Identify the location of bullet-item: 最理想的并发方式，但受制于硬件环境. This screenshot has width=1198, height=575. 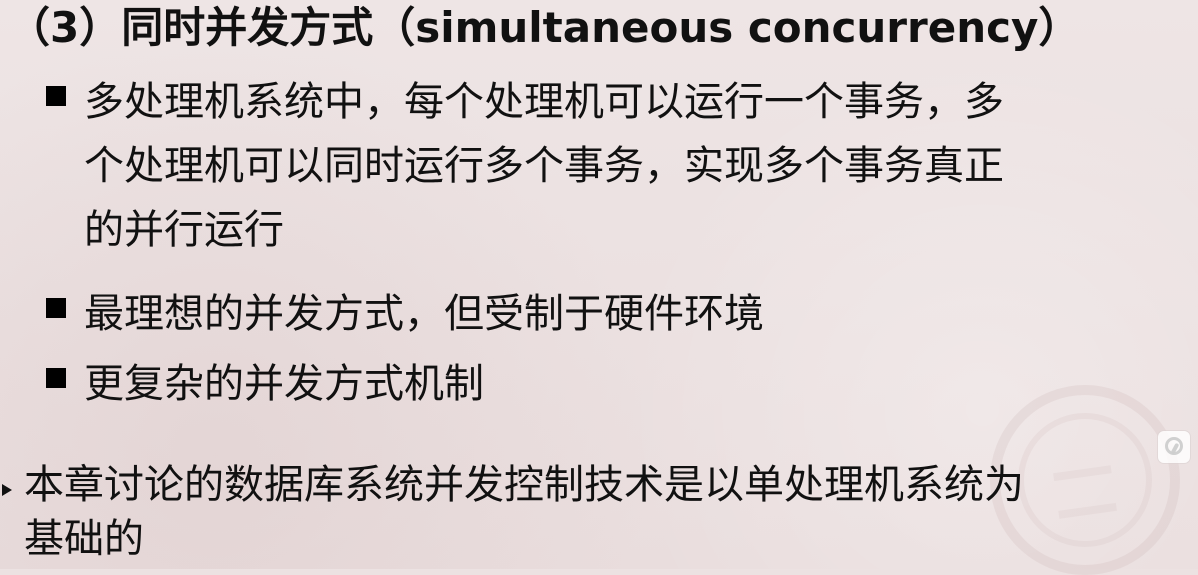
(606, 314).